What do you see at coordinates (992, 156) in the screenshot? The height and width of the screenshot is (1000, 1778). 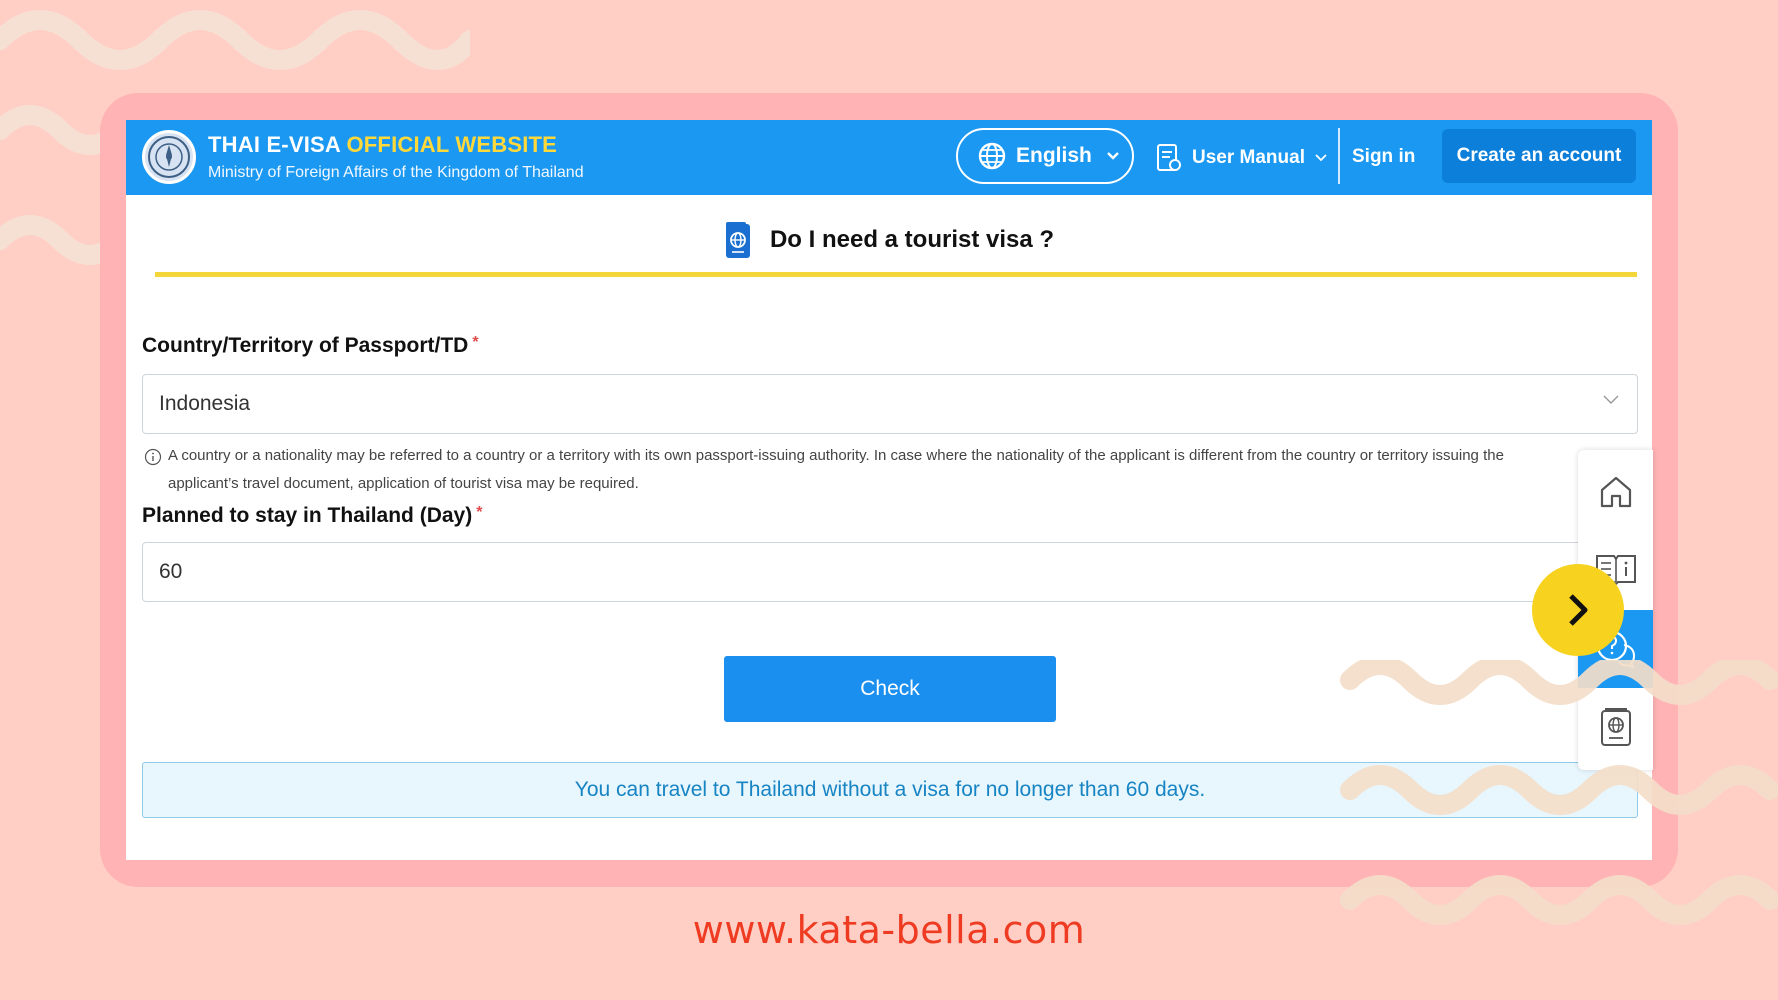 I see `globe-icon` at bounding box center [992, 156].